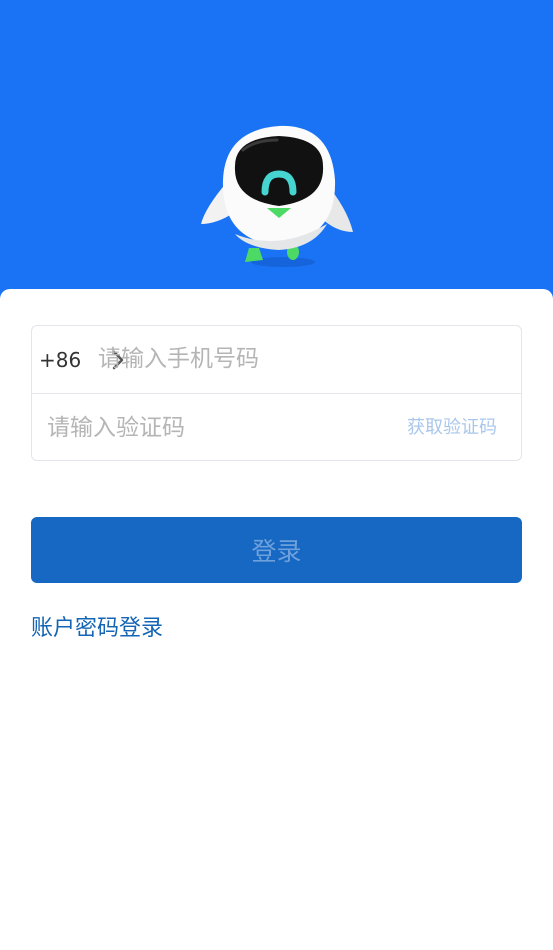 This screenshot has width=553, height=950. I want to click on robot-mascot-illustration, so click(277, 196).